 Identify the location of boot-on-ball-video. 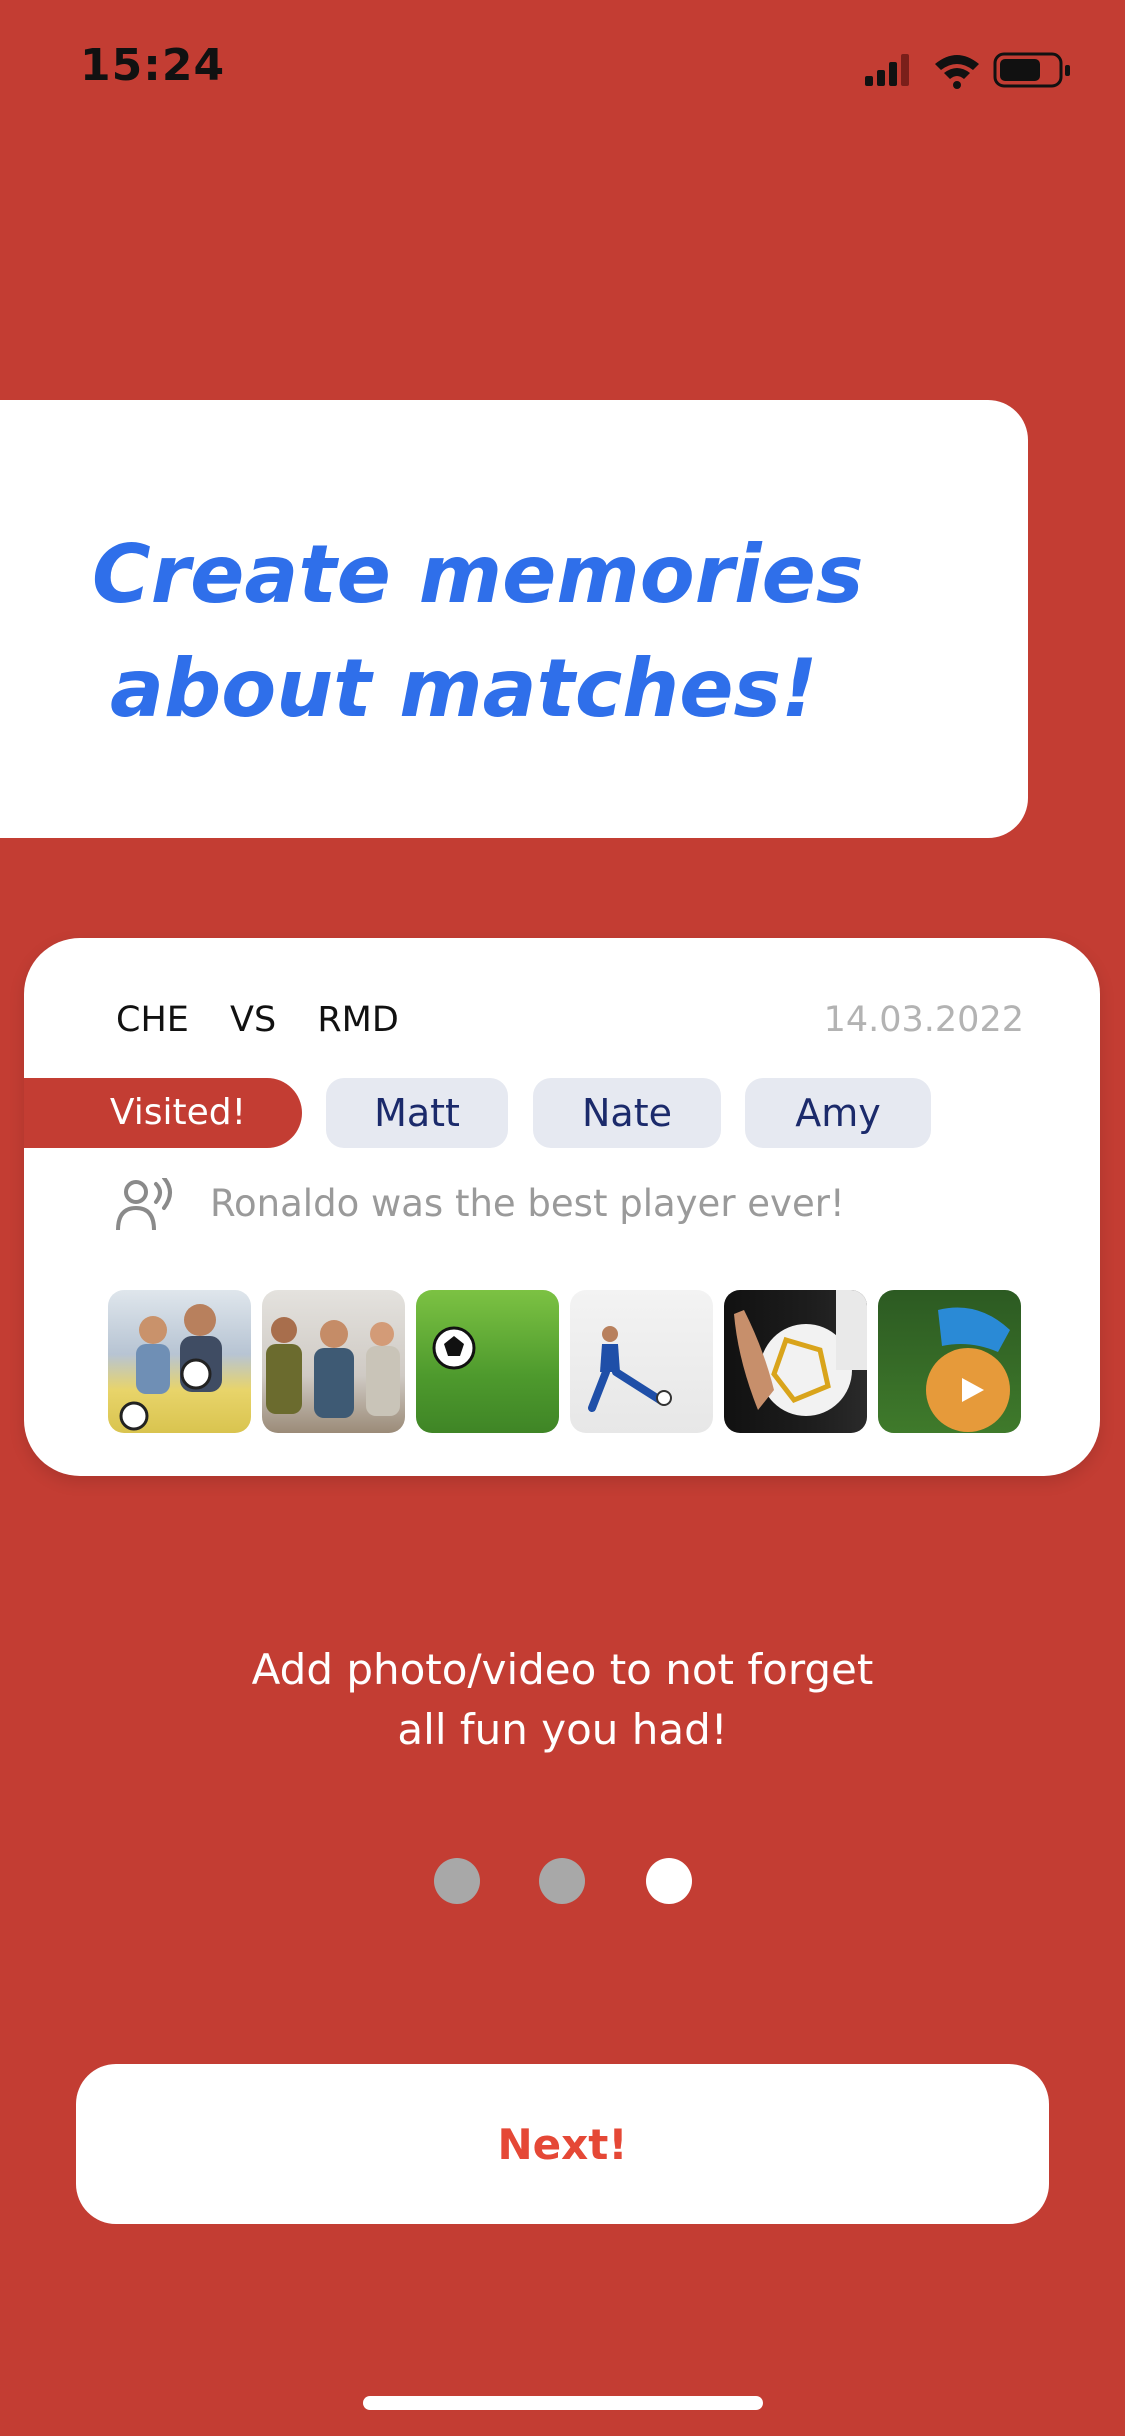
(968, 1369).